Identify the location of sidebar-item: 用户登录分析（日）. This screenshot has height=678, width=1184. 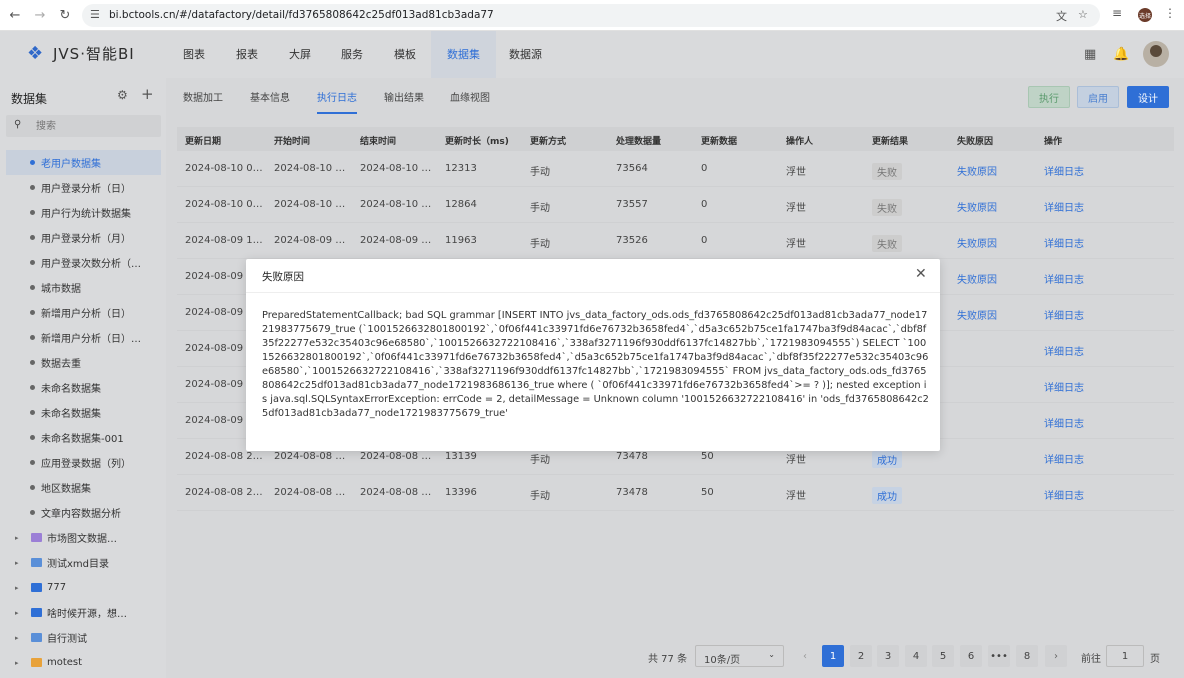
(83, 187).